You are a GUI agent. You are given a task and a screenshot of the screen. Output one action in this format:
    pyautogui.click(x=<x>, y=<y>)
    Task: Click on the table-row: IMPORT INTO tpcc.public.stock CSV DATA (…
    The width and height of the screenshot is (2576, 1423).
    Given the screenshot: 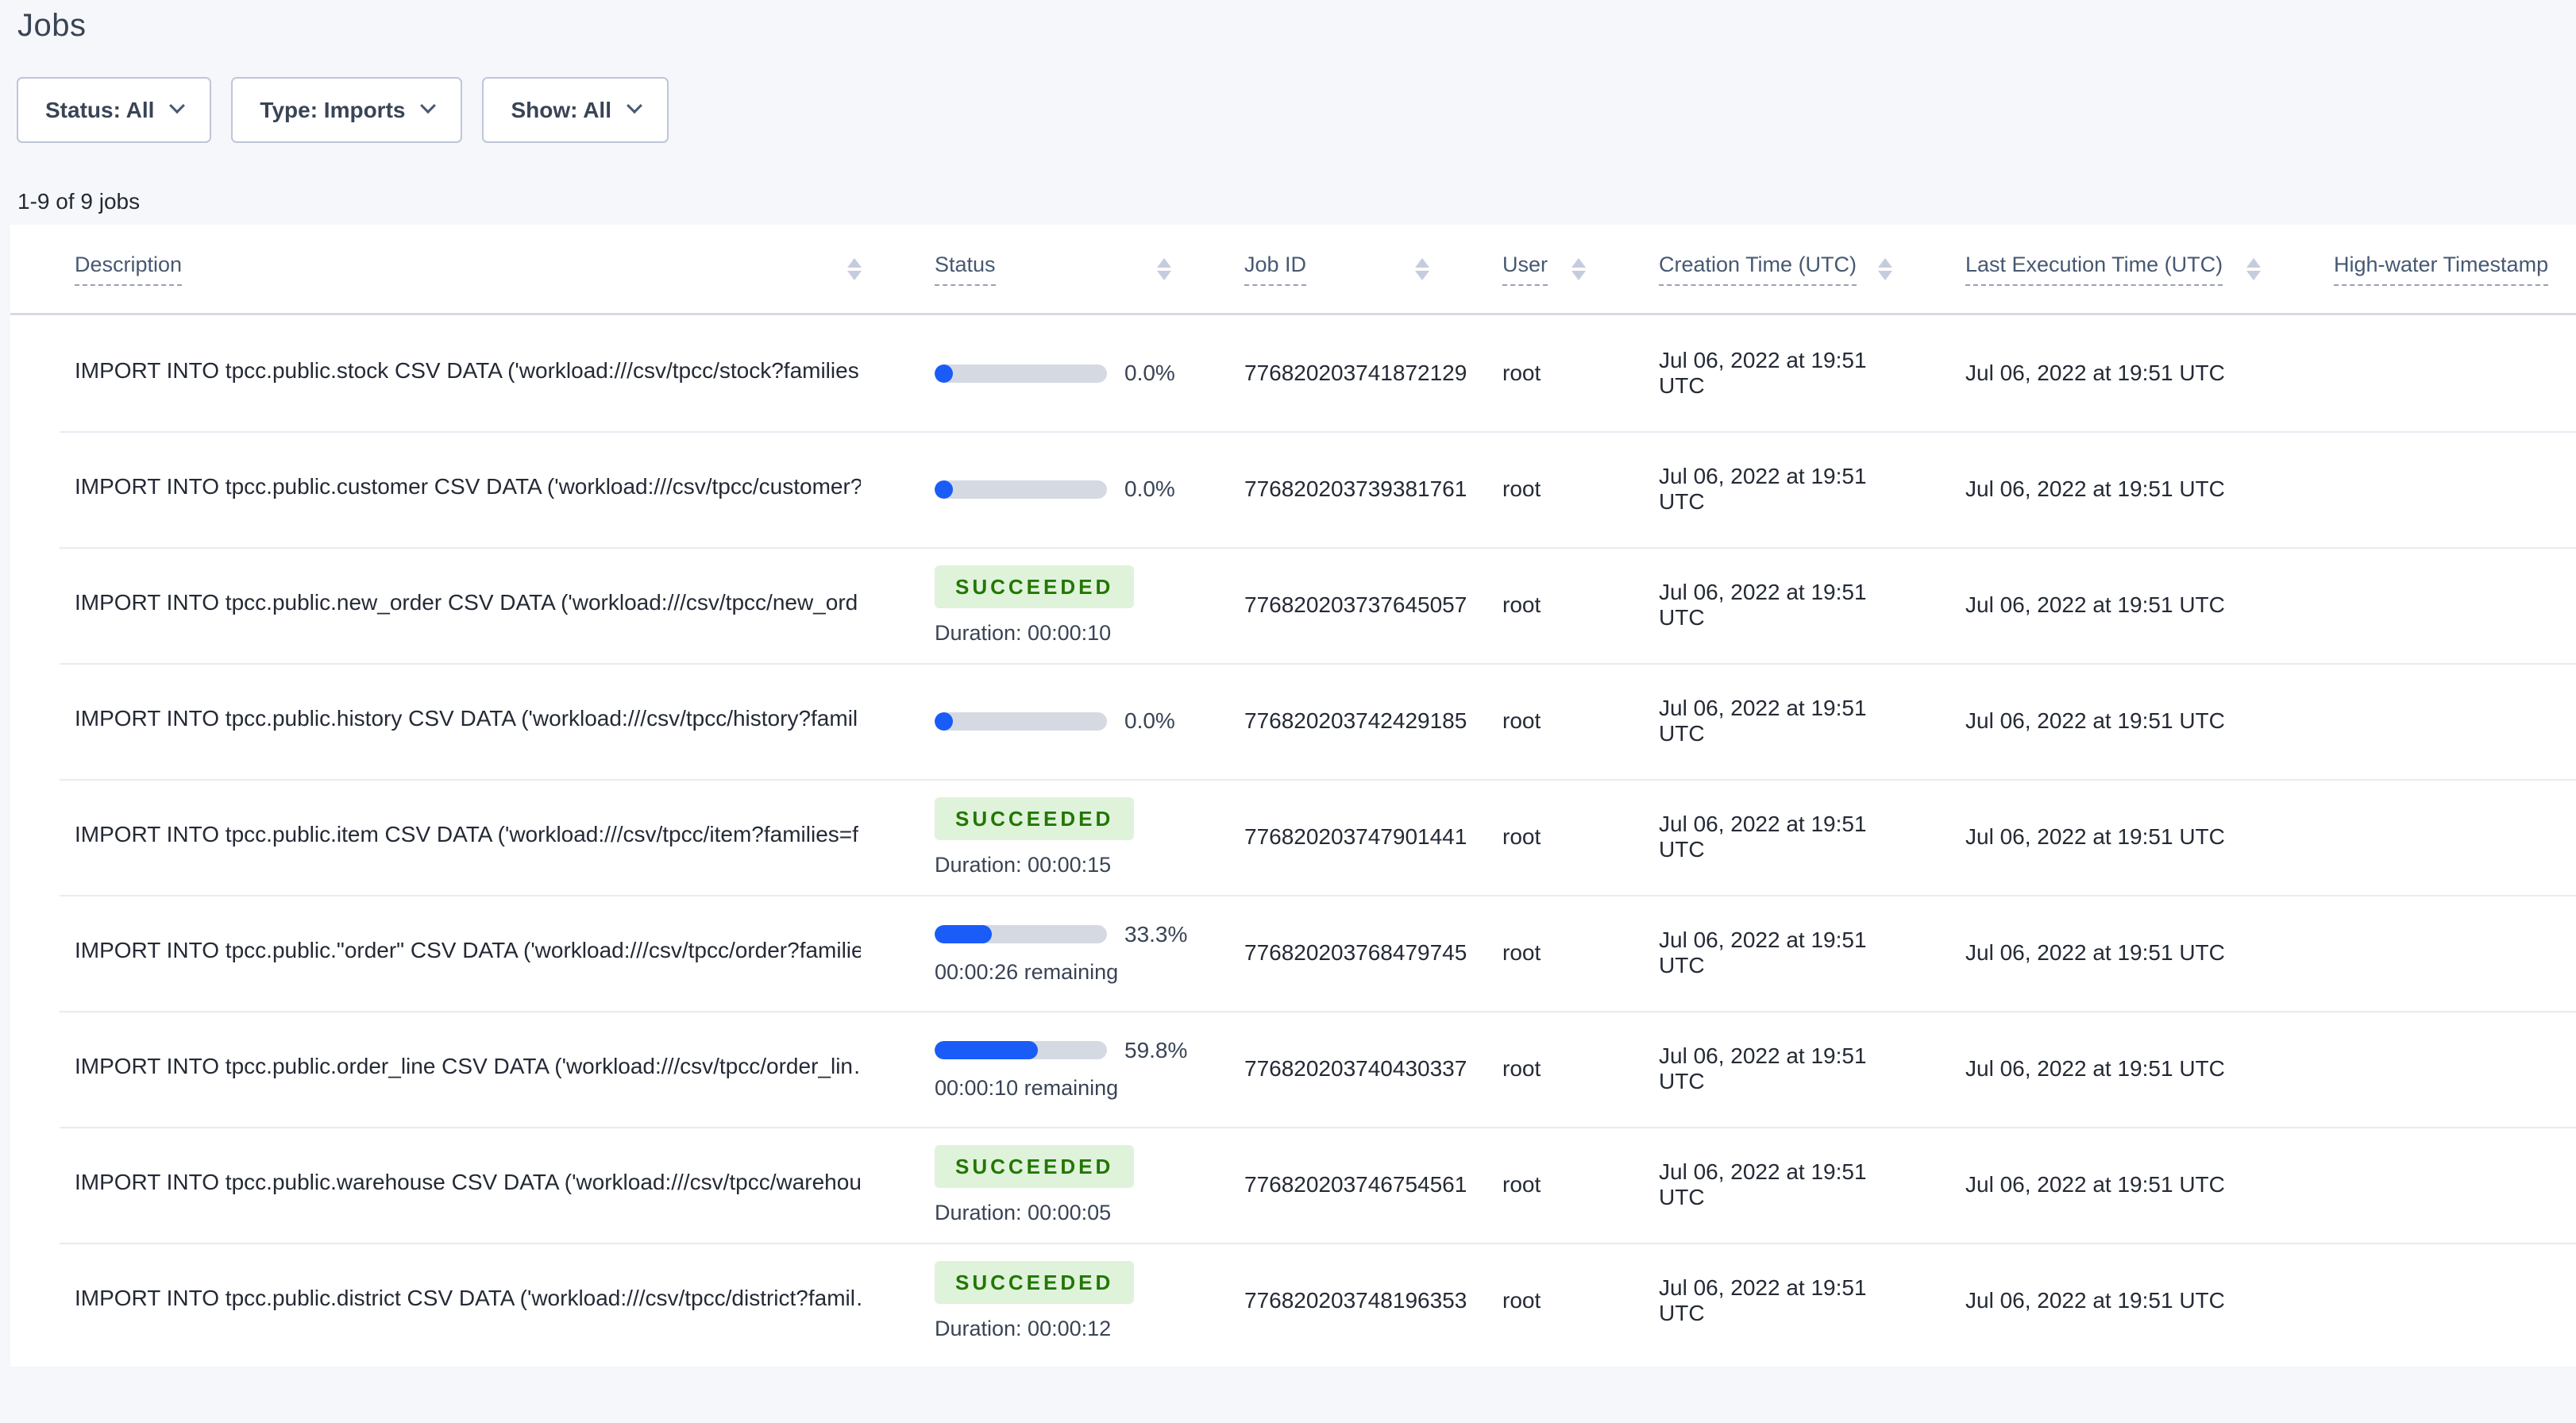 What is the action you would take?
    pyautogui.click(x=1293, y=373)
    